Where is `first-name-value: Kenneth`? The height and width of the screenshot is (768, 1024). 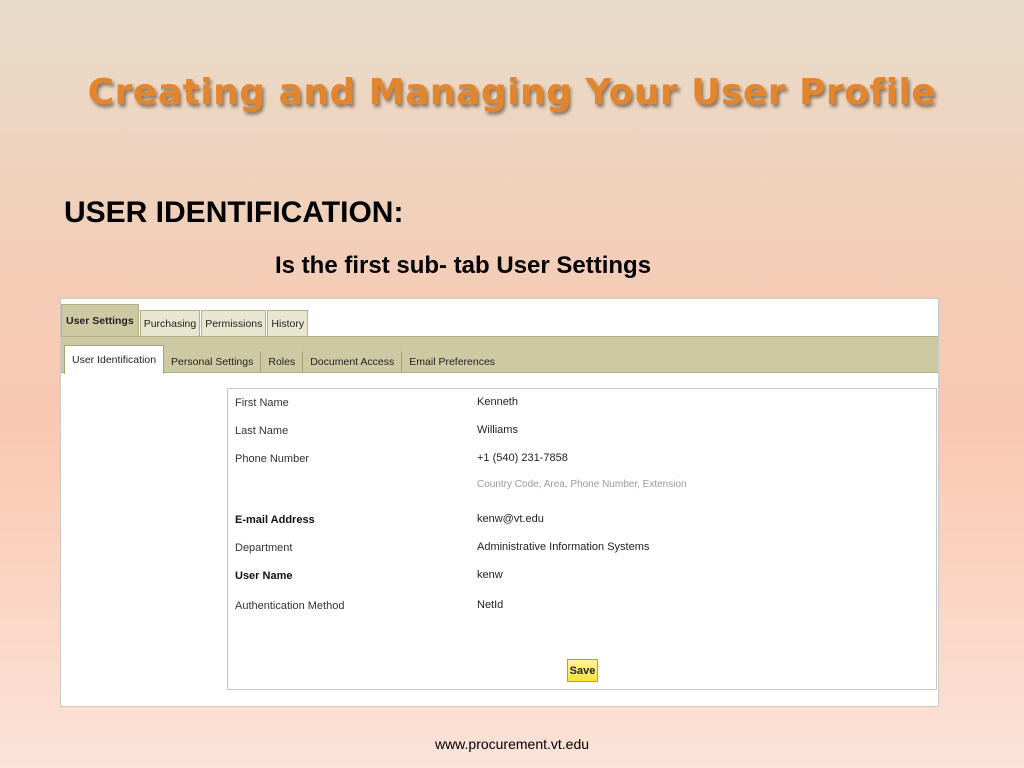
first-name-value: Kenneth is located at coordinates (497, 402).